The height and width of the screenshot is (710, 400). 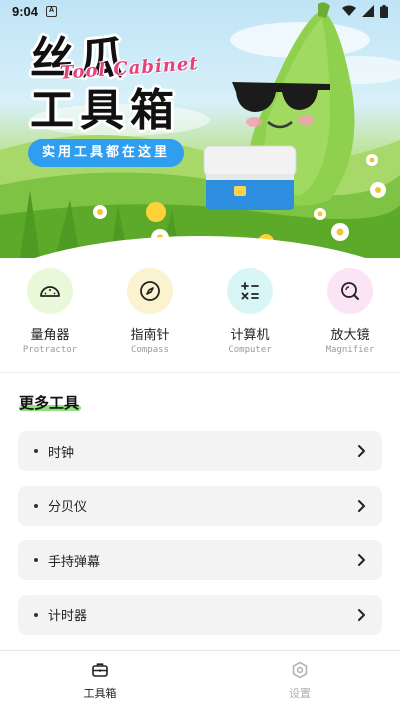 I want to click on hero-tagline: 实用工具都在这里, so click(x=106, y=153).